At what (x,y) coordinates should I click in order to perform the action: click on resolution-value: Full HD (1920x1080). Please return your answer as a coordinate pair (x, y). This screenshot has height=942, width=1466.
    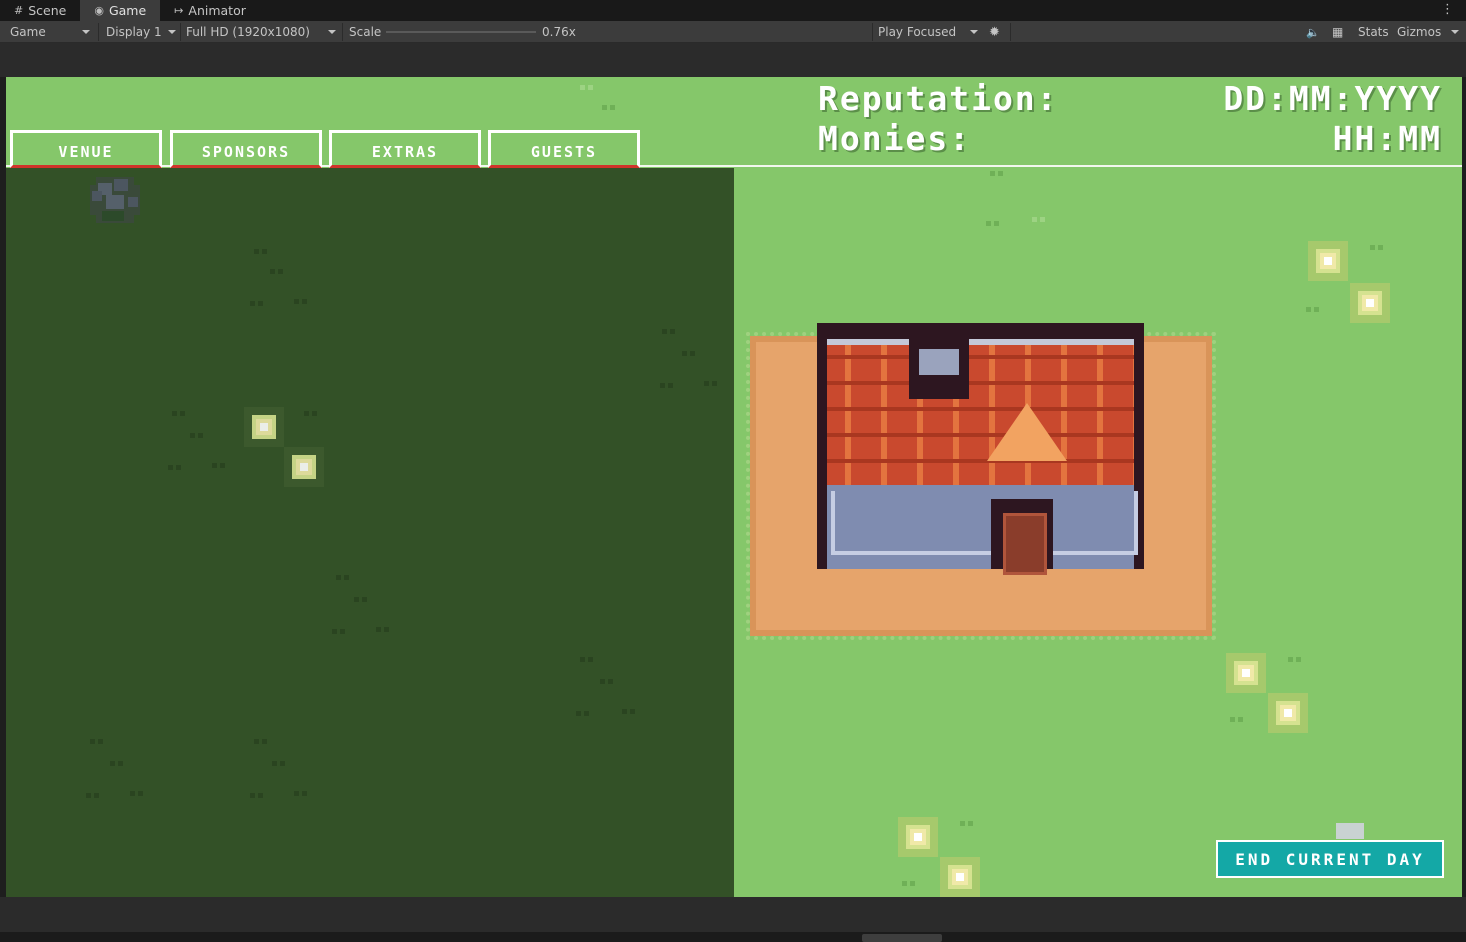
    Looking at the image, I should click on (248, 32).